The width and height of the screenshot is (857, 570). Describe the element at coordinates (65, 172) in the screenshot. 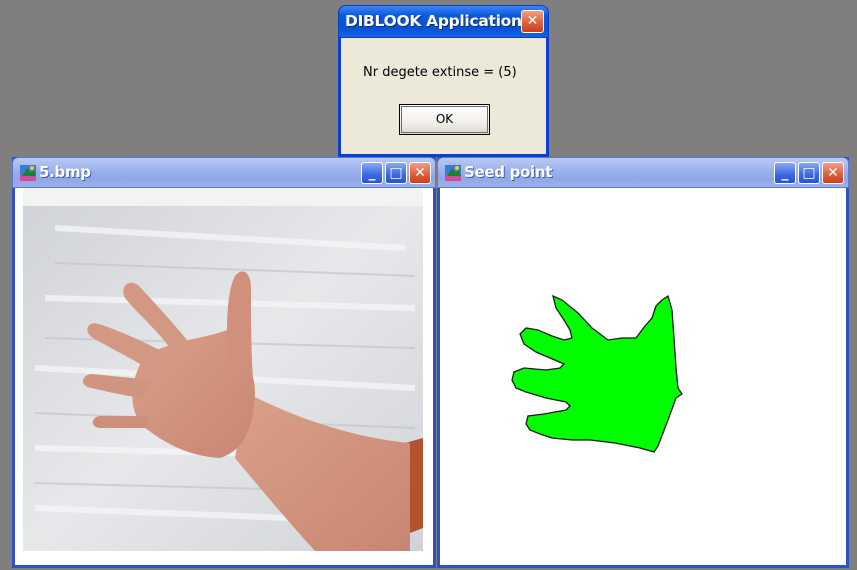

I see `image-window-title: 5.bmp` at that location.